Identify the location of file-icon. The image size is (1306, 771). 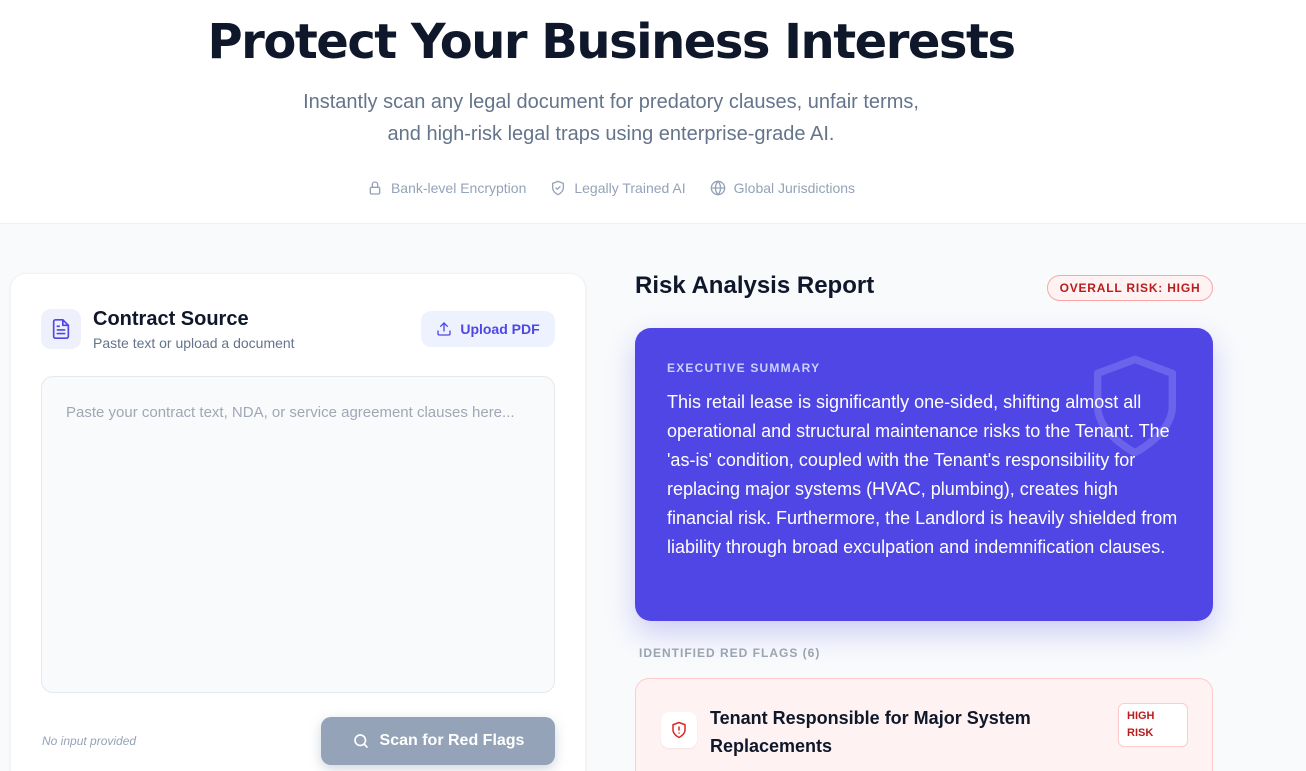
(61, 329).